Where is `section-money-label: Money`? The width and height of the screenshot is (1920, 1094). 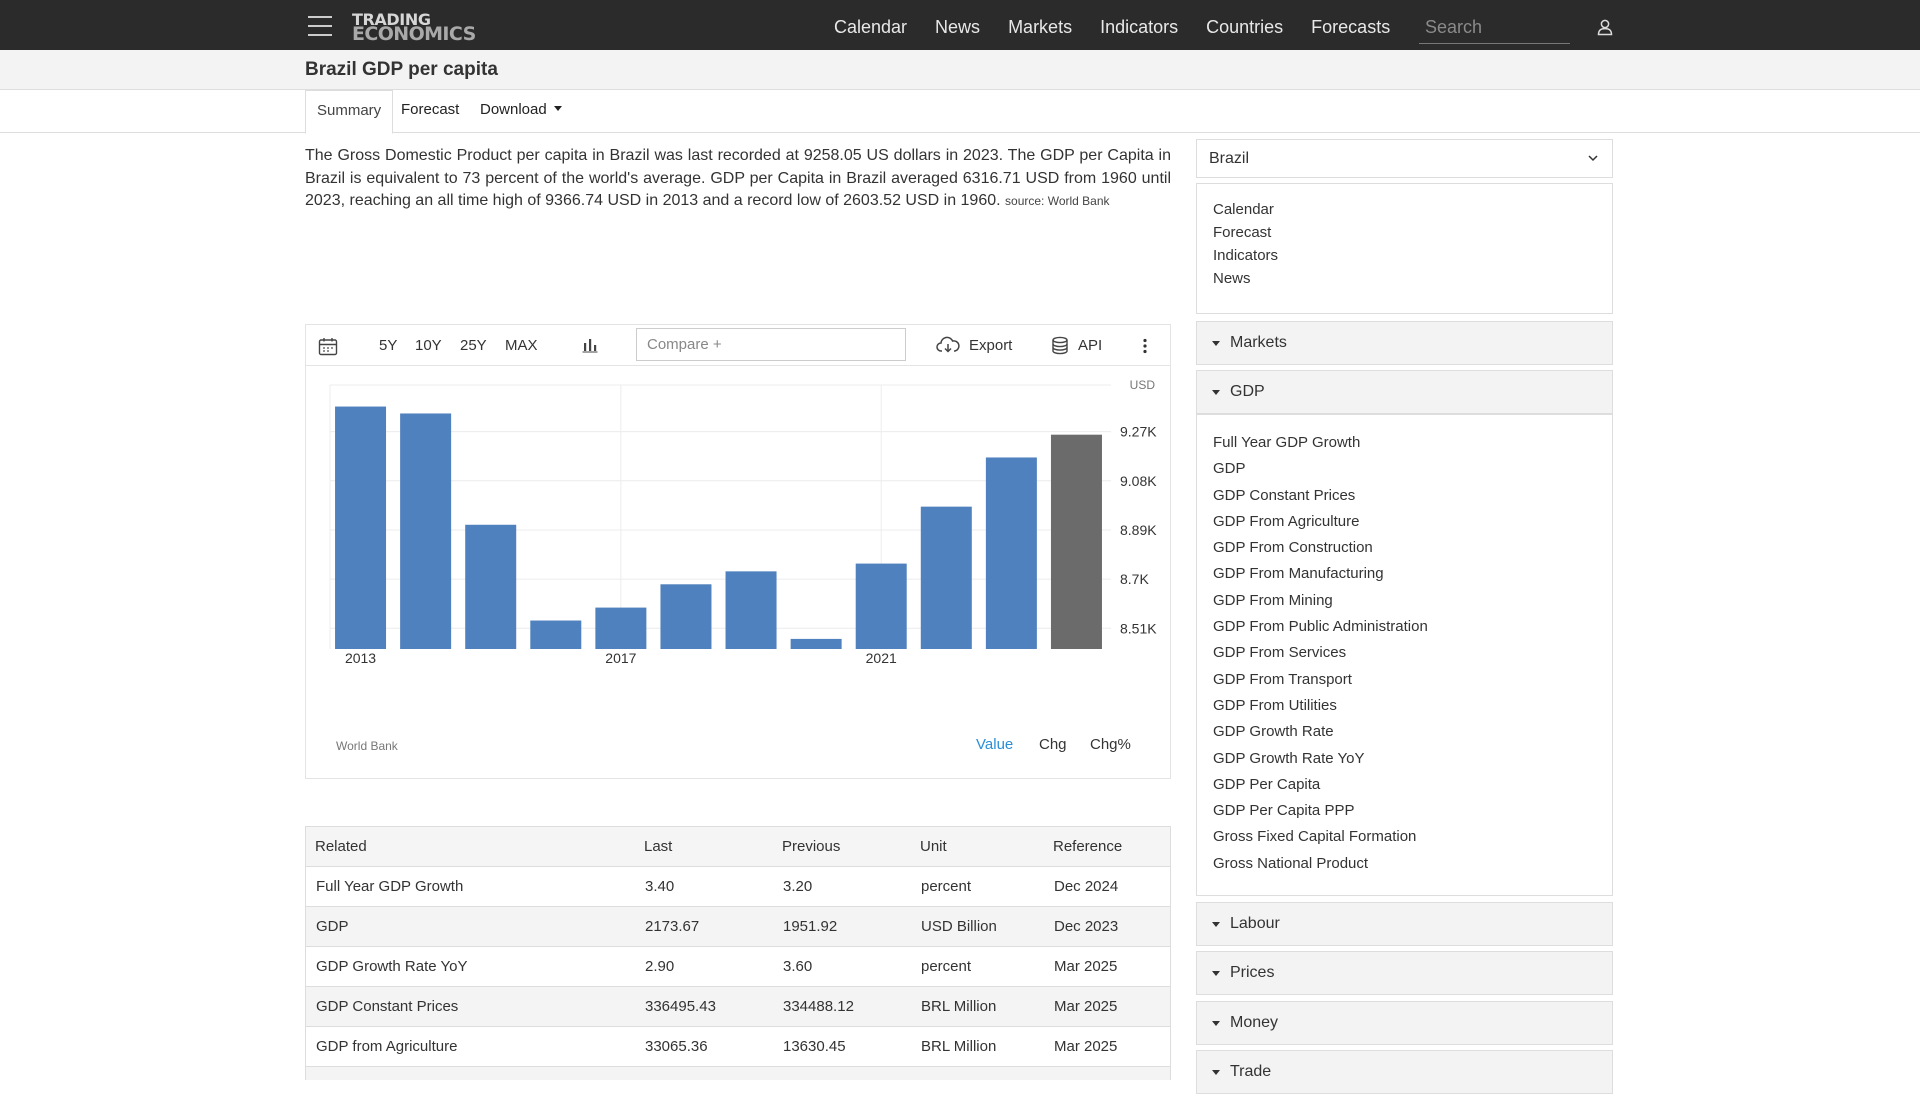
section-money-label: Money is located at coordinates (1254, 1022).